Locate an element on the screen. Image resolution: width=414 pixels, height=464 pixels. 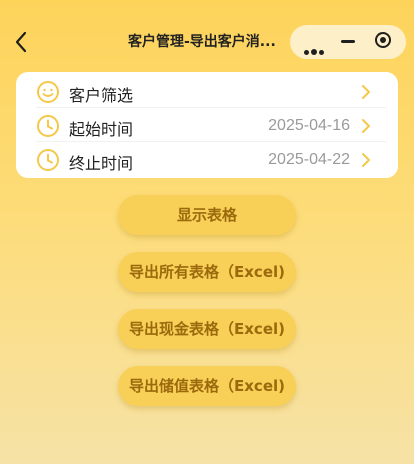
start-time-value: 2025-04-16 is located at coordinates (309, 125).